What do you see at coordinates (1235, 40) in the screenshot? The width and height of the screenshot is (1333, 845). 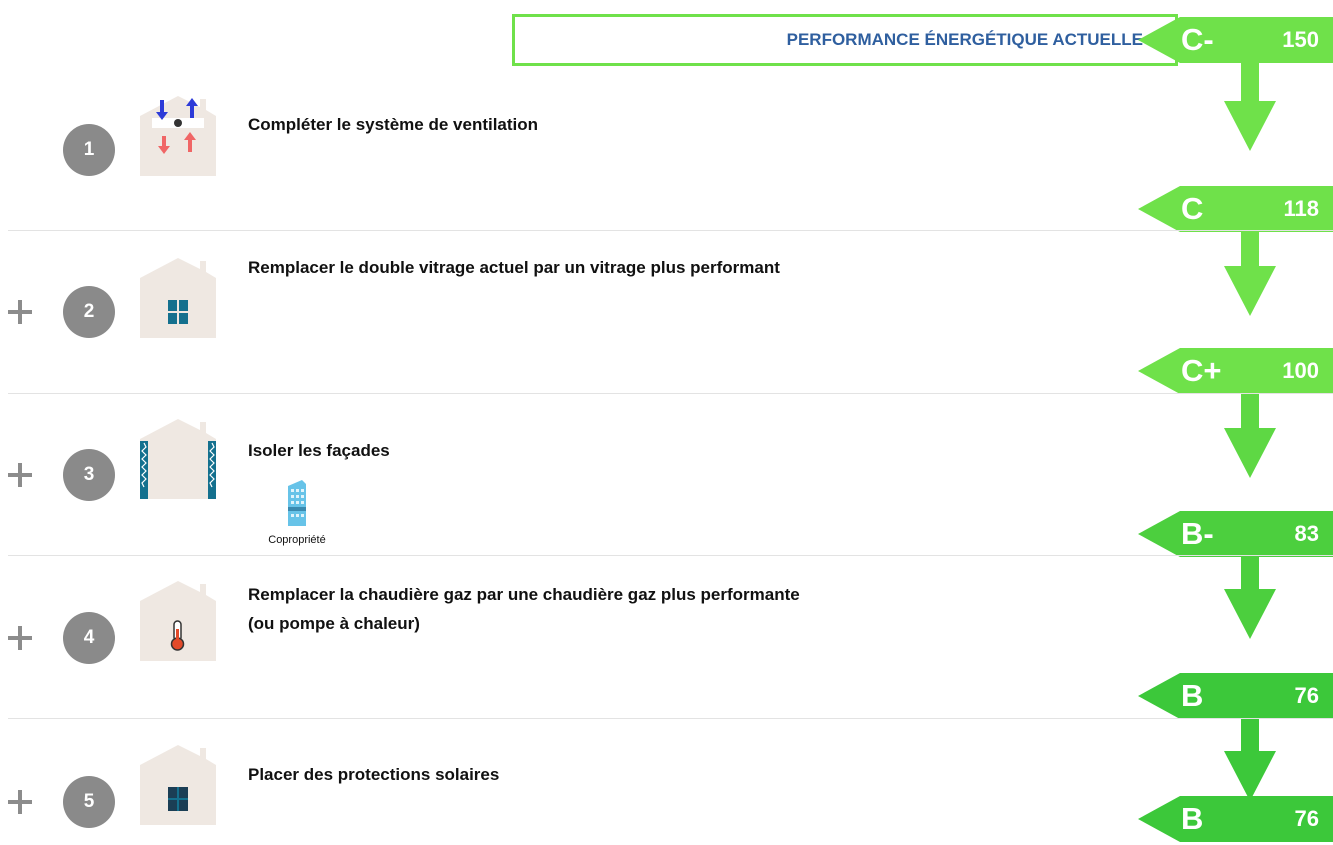 I see `energy-badge-current: C- 150` at bounding box center [1235, 40].